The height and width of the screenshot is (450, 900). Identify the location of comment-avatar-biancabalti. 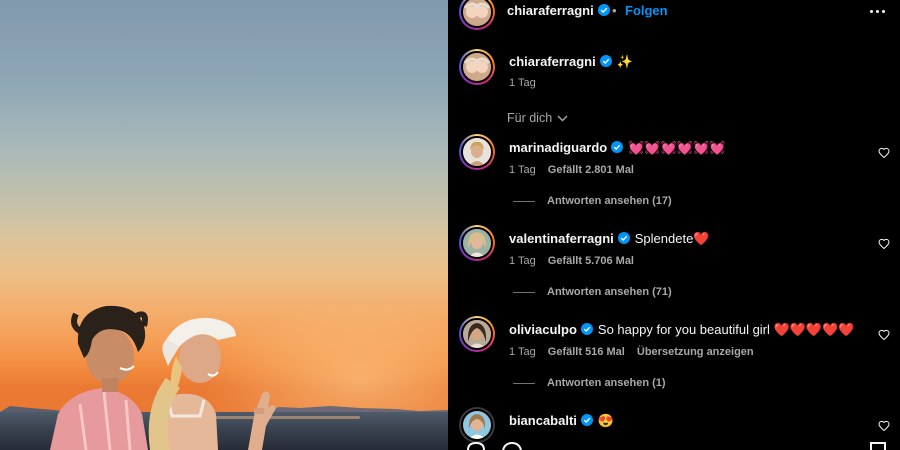
(477, 425).